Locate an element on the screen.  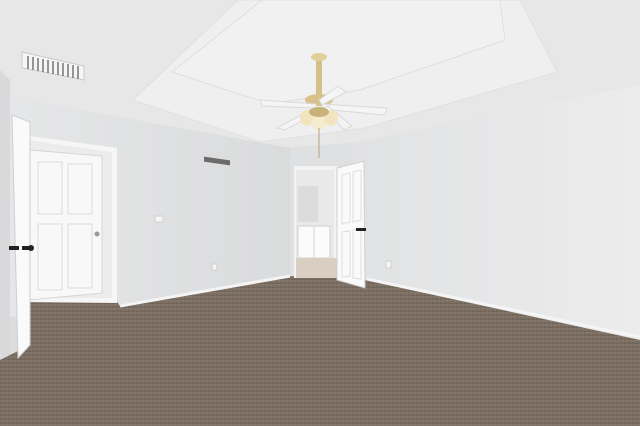
bathroom-door is located at coordinates (351, 224).